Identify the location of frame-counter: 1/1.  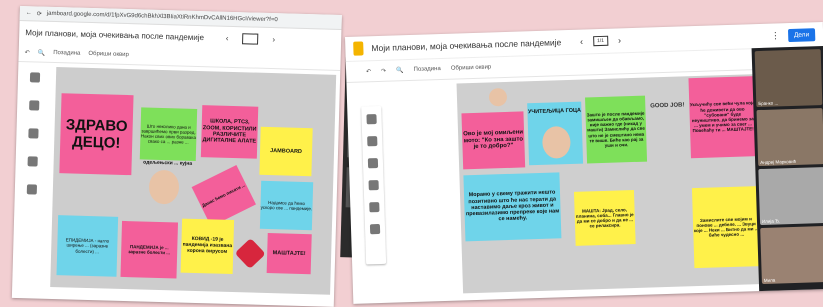
(600, 41).